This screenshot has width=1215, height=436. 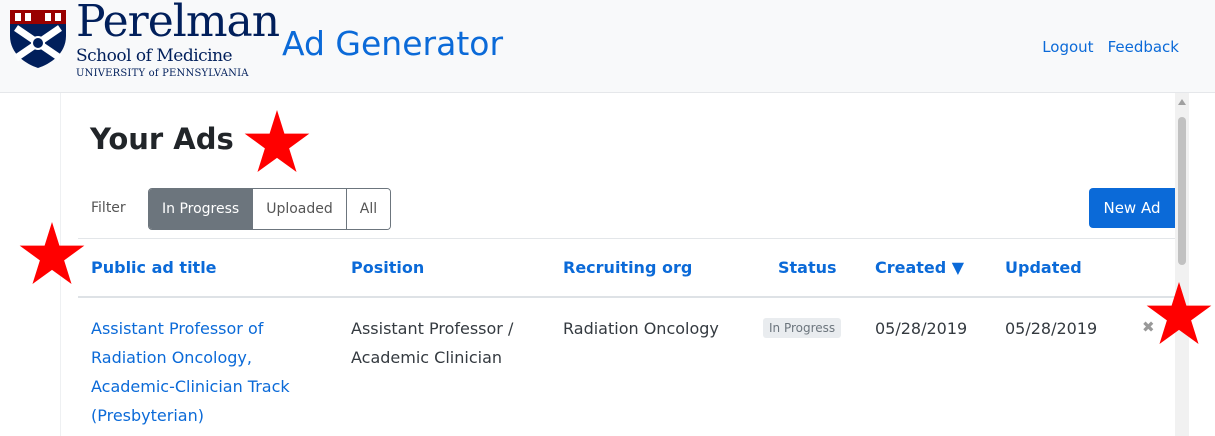 I want to click on nav-links: Logout Feedback, so click(x=1110, y=47).